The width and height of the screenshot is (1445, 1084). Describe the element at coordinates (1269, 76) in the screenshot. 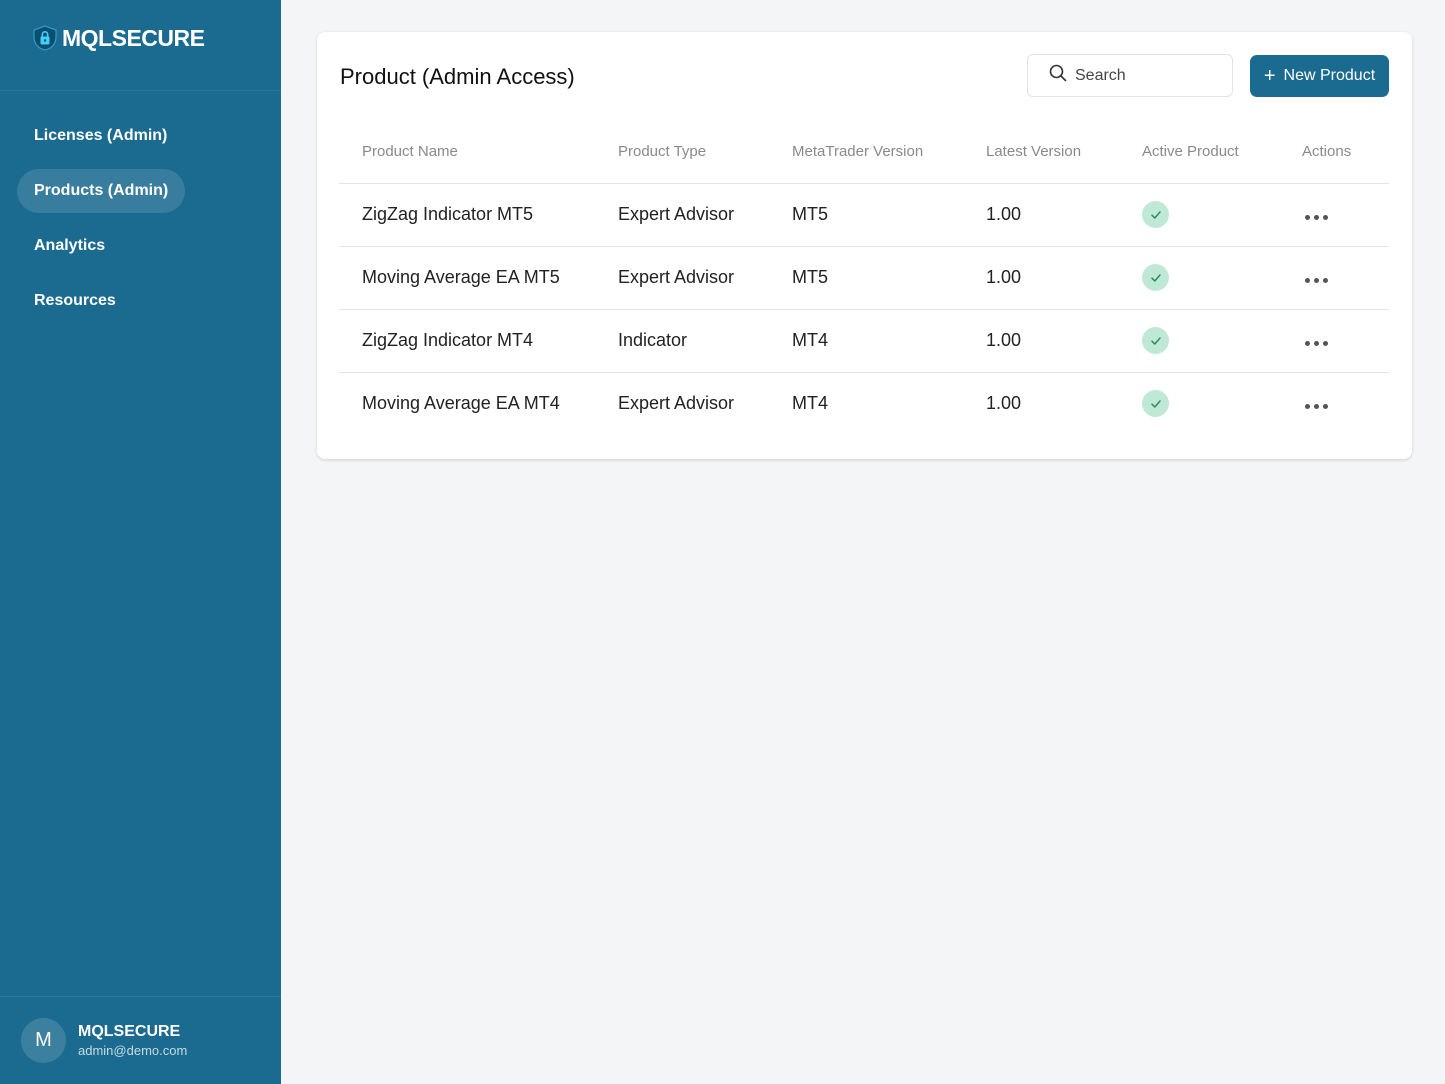

I see `plus-icon: +` at that location.